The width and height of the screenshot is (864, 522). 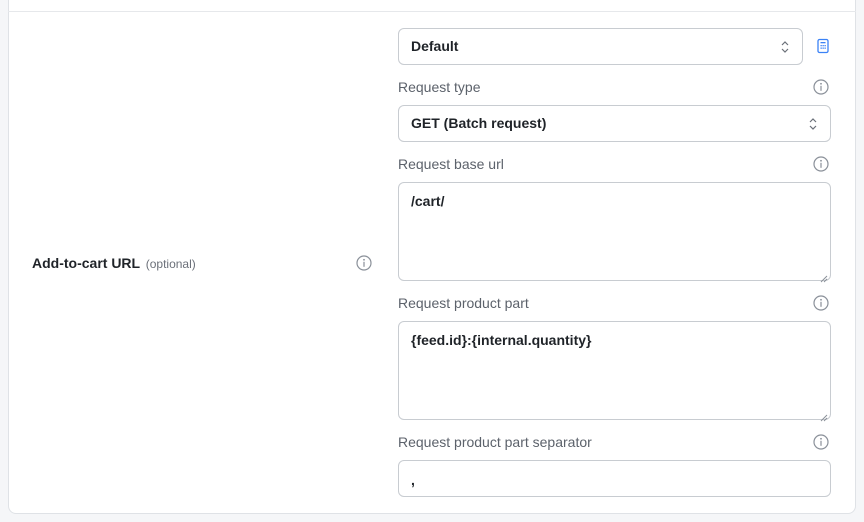 What do you see at coordinates (463, 303) in the screenshot?
I see `product-part-label: Request product part` at bounding box center [463, 303].